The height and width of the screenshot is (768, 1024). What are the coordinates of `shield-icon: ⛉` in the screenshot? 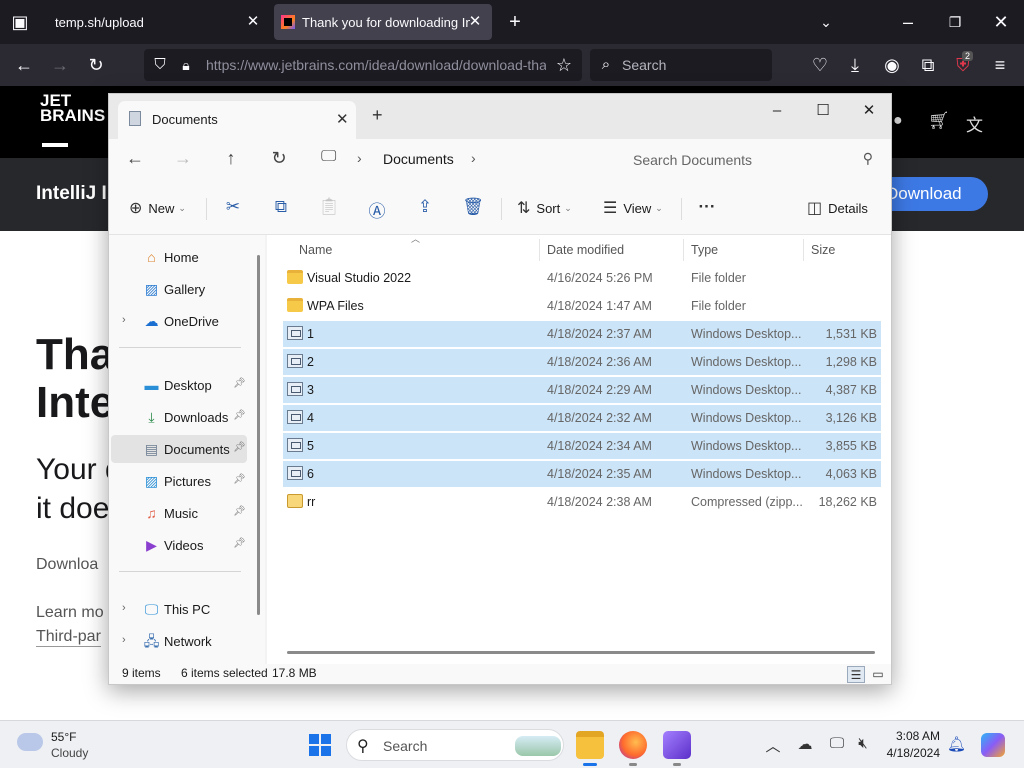 It's located at (160, 65).